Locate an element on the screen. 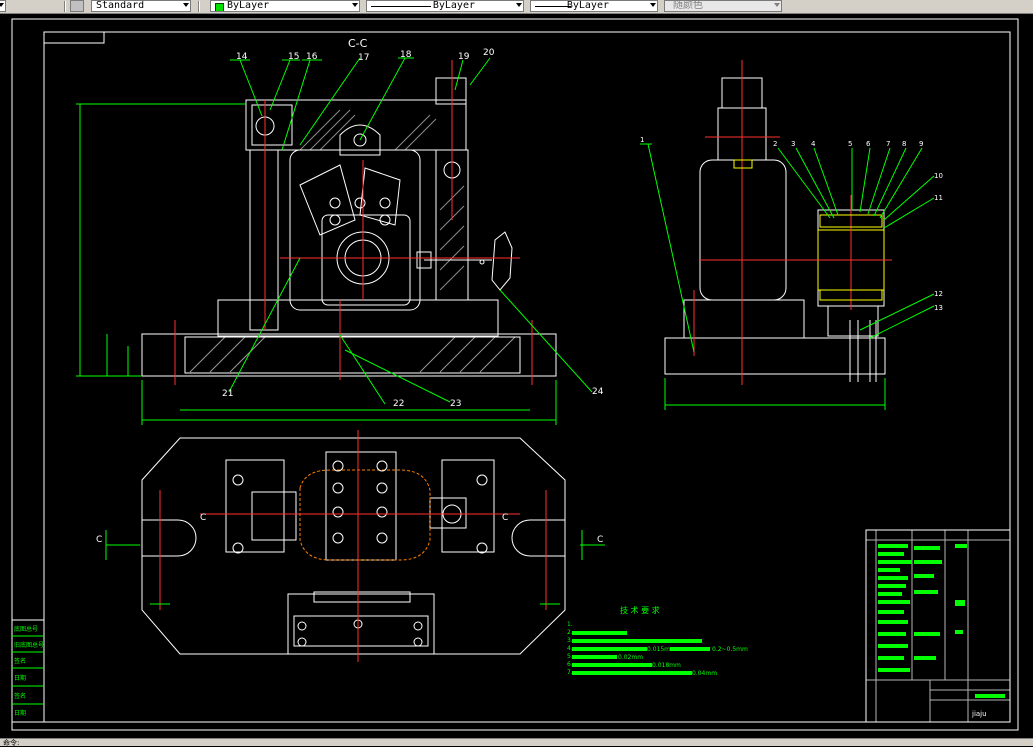 This screenshot has width=1033, height=747. property-toolbar: Standard ByLayer ByLayer ByLayer 随颜色 is located at coordinates (516, 7).